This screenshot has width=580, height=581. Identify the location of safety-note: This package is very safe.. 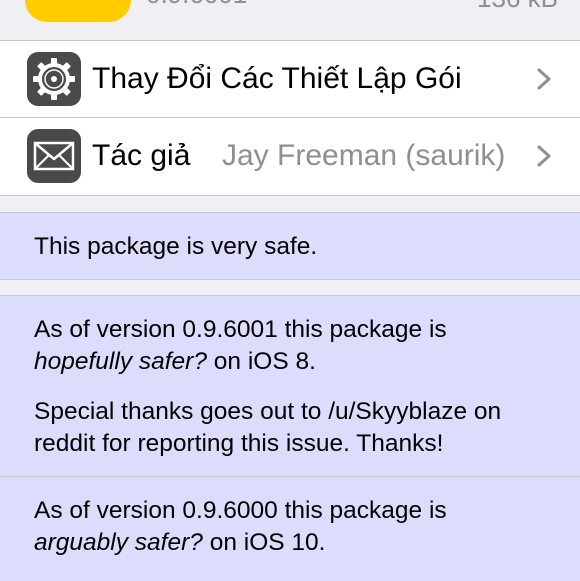
(290, 246).